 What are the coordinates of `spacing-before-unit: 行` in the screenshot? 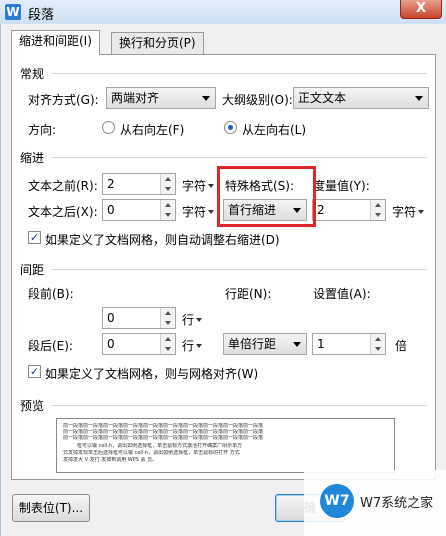 It's located at (188, 320).